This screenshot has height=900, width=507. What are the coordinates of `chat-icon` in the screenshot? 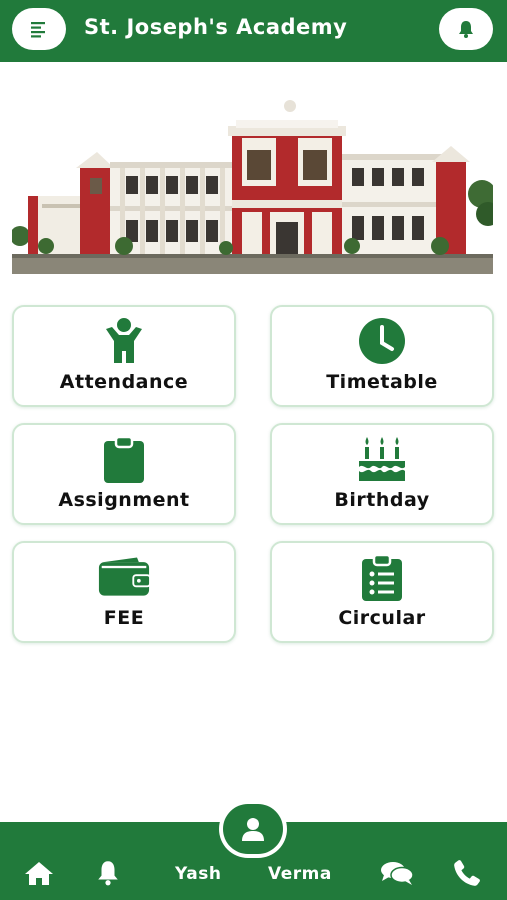 It's located at (397, 873).